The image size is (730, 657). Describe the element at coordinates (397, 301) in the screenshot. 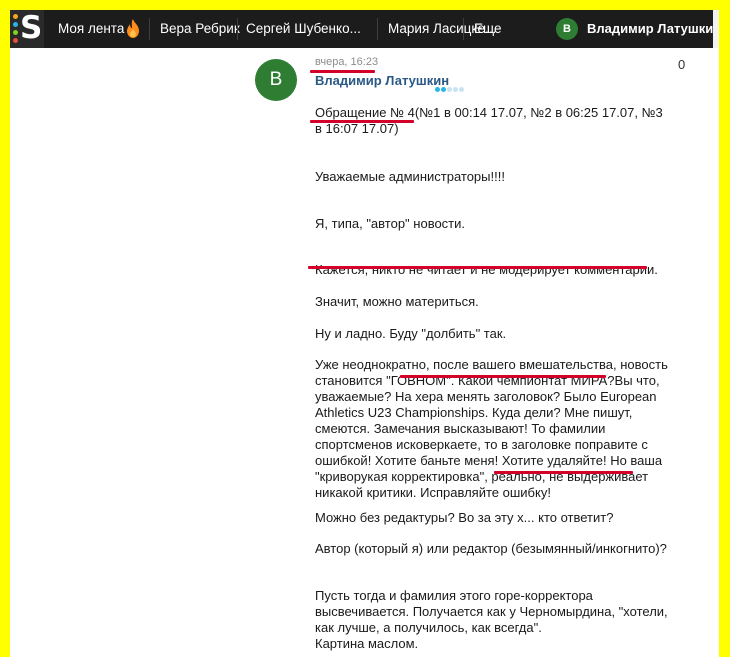

I see `comment-paragraph: Значит, можно материться.` at that location.